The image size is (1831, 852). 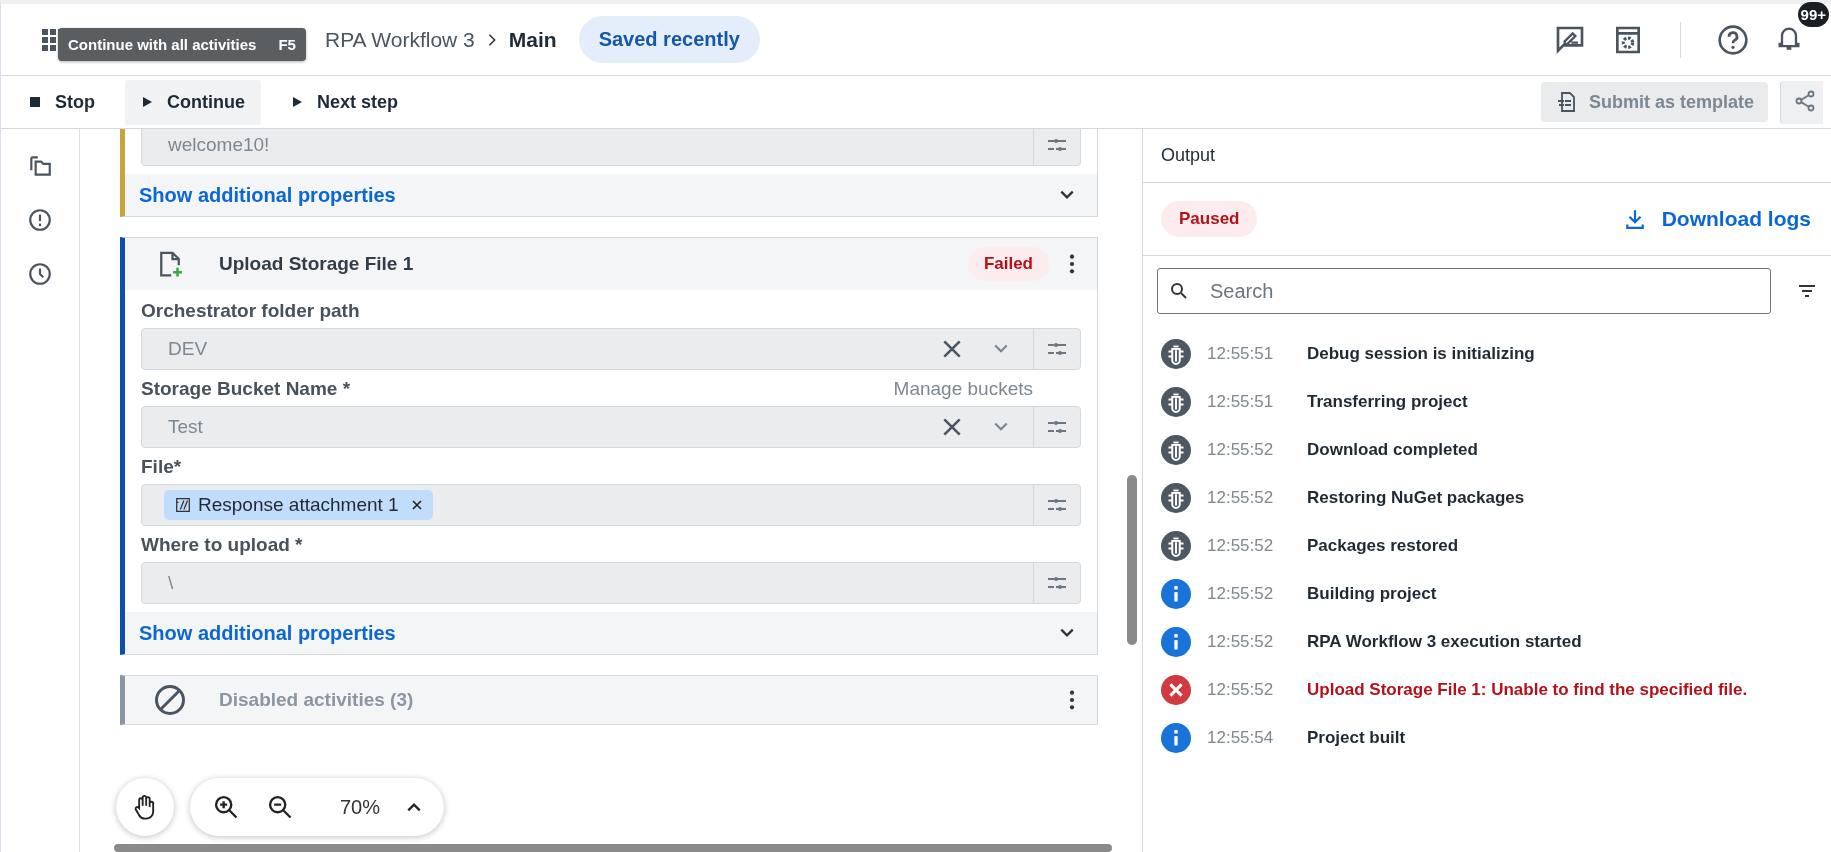 I want to click on folders-icon, so click(x=40, y=166).